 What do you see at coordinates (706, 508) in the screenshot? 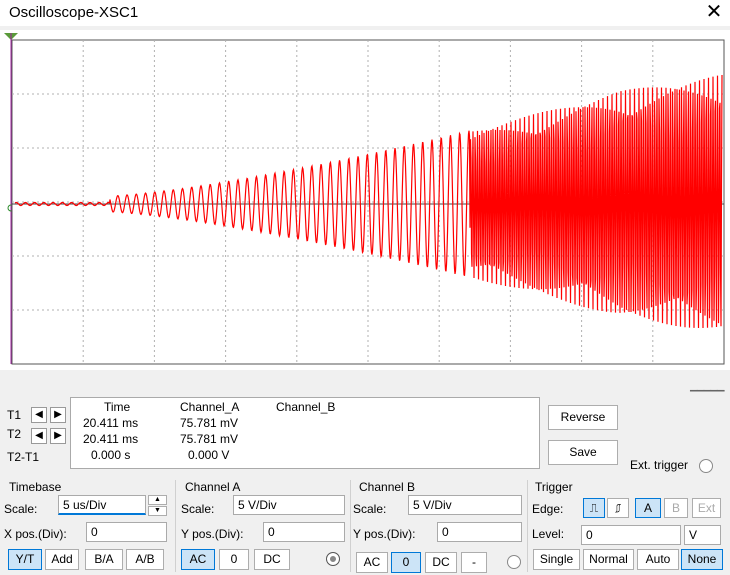
I see `trigger-source-ext-button: Ext` at bounding box center [706, 508].